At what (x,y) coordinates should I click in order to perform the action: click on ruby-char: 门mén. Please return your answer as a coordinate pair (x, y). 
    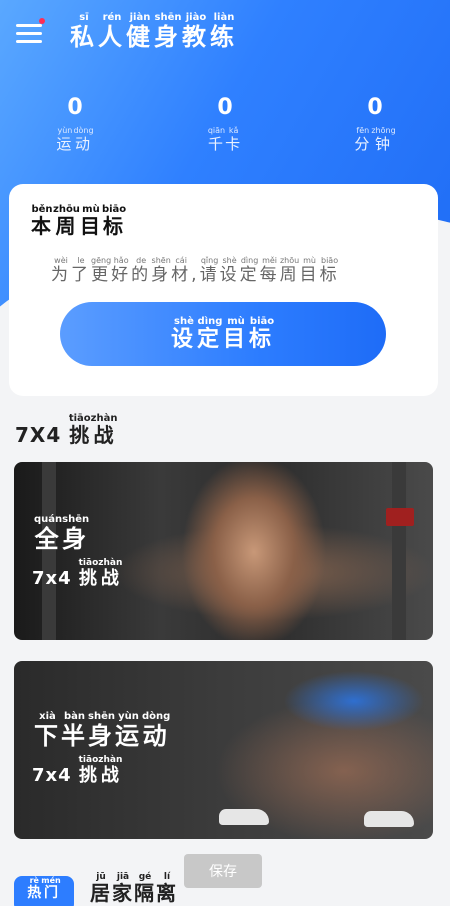
    Looking at the image, I should click on (51, 888).